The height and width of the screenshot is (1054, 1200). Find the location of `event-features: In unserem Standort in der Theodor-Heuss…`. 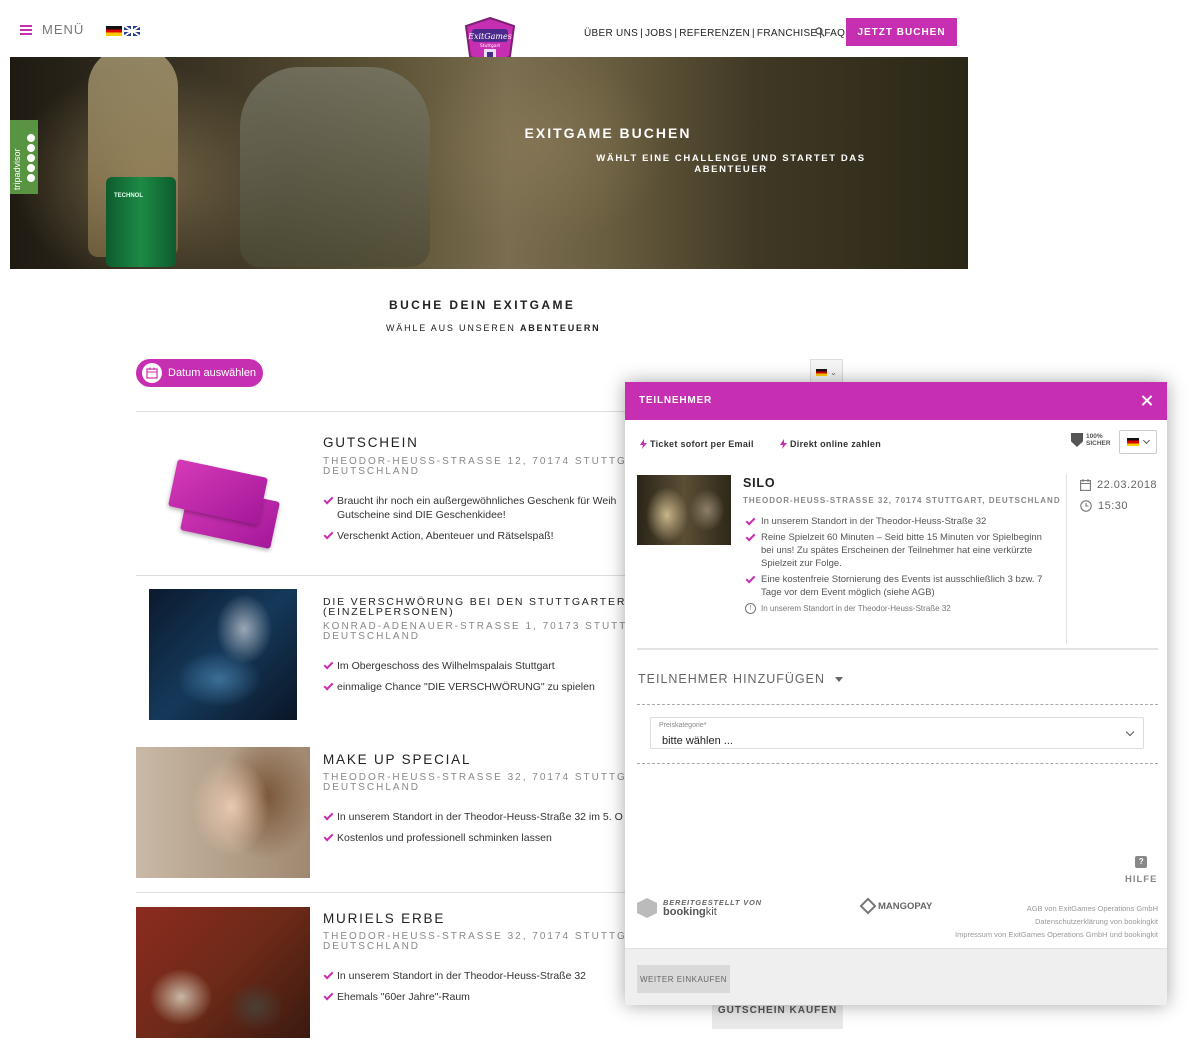

event-features: In unserem Standort in der Theodor-Heuss… is located at coordinates (900, 558).